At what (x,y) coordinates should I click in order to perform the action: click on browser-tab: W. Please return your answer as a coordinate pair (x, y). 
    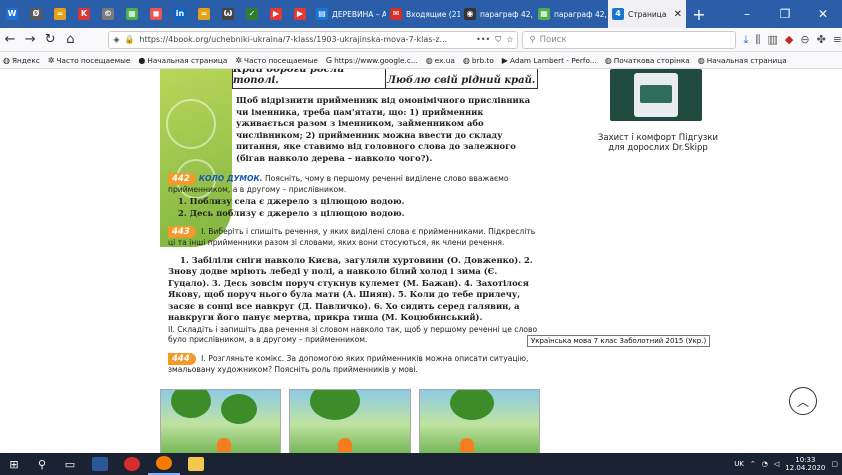
    Looking at the image, I should click on (12, 14).